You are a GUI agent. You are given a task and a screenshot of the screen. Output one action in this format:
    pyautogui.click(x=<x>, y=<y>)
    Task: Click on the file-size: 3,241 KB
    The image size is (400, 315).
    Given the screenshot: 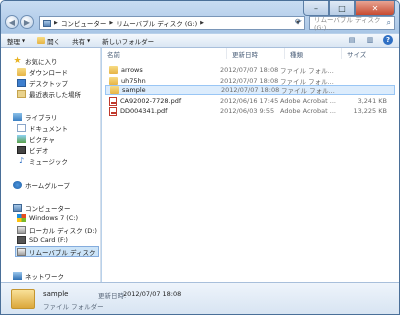 What is the action you would take?
    pyautogui.click(x=372, y=101)
    